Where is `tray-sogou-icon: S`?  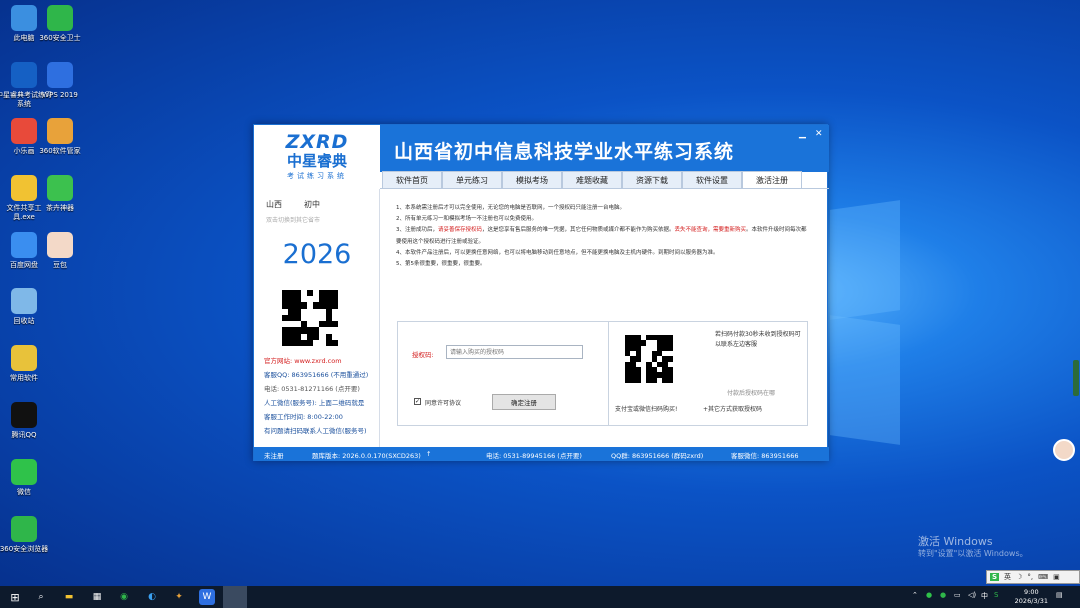 tray-sogou-icon: S is located at coordinates (996, 595).